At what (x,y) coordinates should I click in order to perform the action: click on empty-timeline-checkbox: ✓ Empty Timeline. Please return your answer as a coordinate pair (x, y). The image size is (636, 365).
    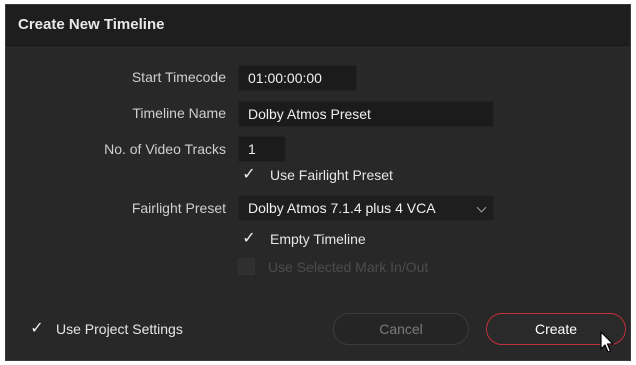
    Looking at the image, I should click on (340, 239).